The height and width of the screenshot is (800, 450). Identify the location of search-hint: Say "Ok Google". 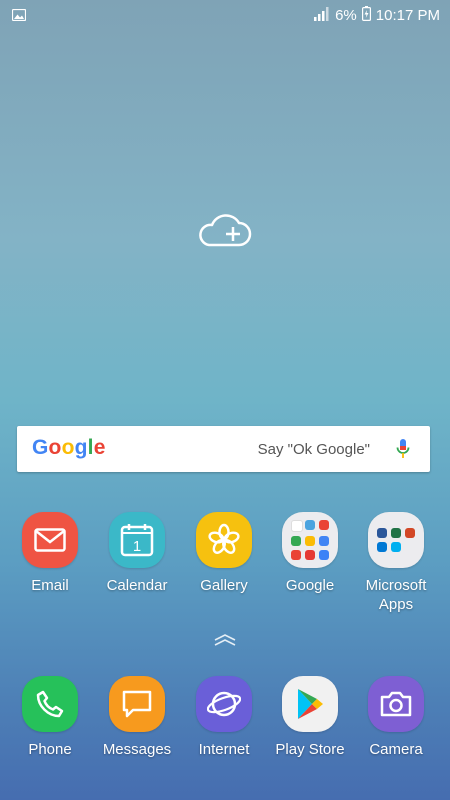
(313, 449).